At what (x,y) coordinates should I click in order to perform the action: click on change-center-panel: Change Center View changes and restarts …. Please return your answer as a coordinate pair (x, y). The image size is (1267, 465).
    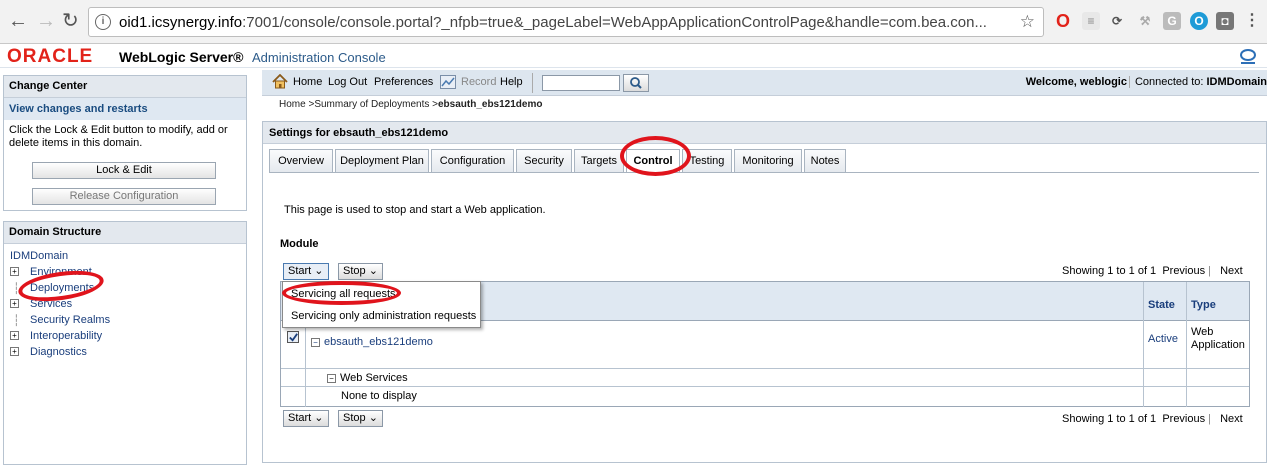
    Looking at the image, I should click on (125, 143).